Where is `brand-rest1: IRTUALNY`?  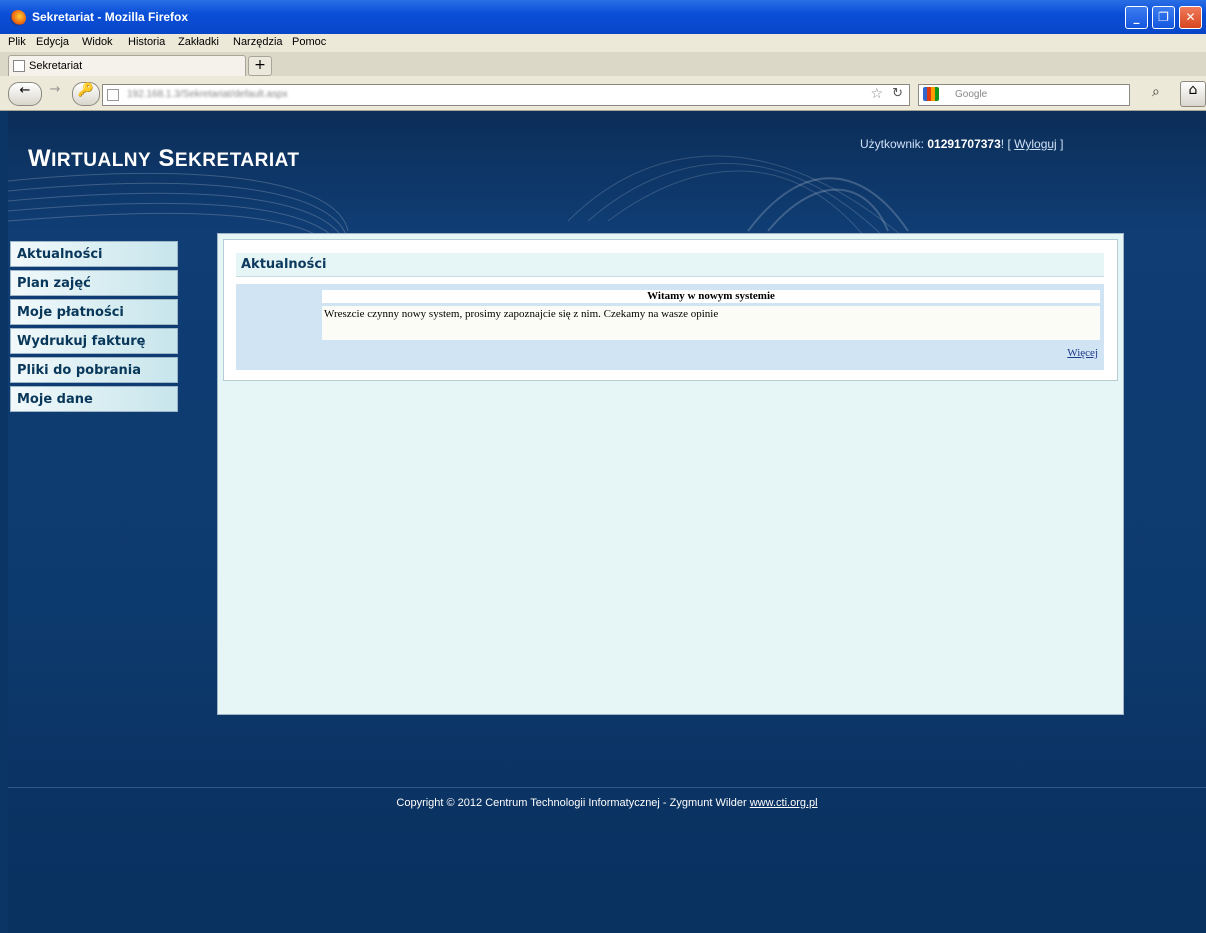 brand-rest1: IRTUALNY is located at coordinates (101, 160).